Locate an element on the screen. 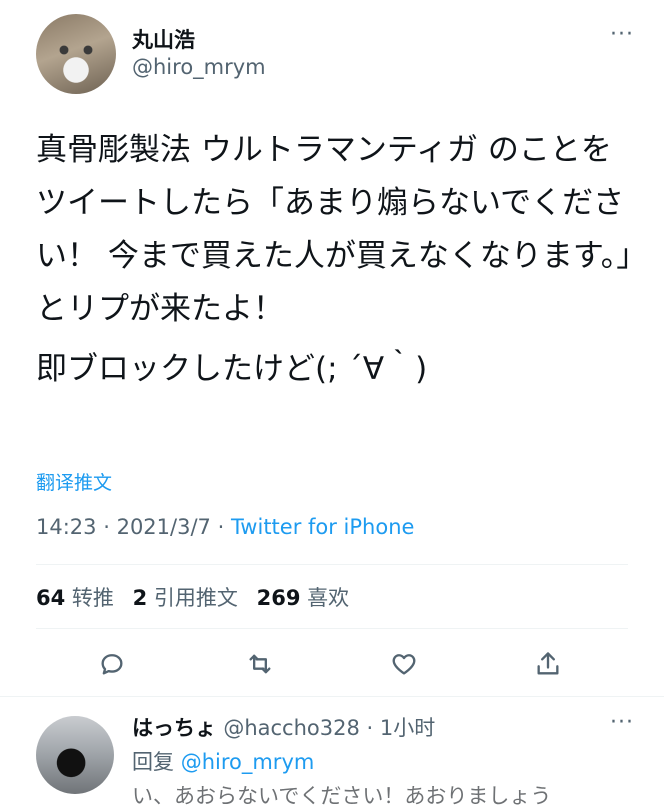 This screenshot has height=810, width=664. tweet-time: 14:23 is located at coordinates (66, 527).